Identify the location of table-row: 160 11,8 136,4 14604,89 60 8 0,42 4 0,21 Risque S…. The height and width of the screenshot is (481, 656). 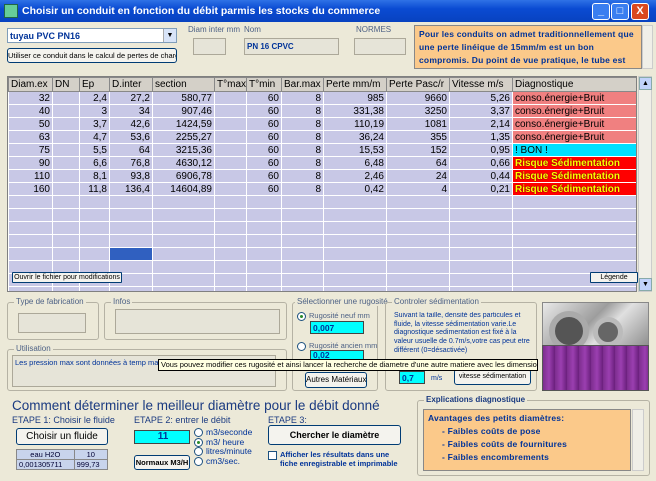
(322, 189).